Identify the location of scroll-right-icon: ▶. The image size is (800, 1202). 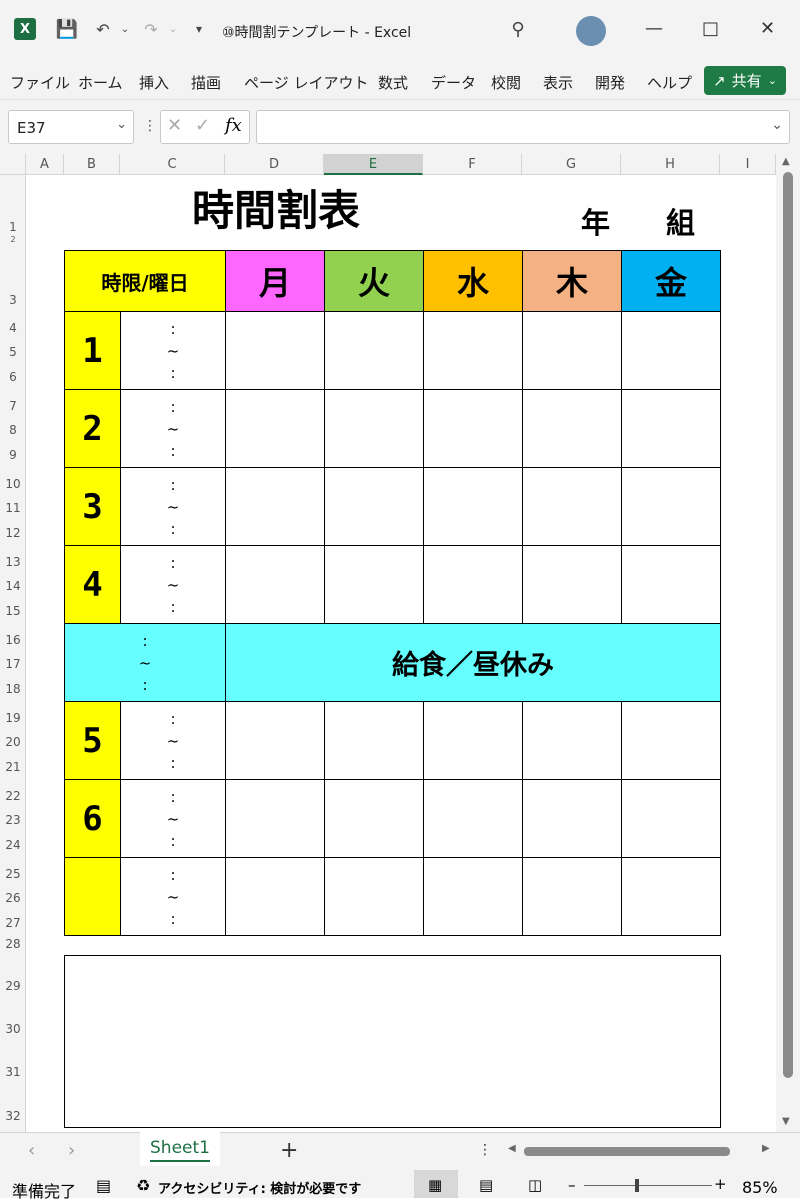
(766, 1148).